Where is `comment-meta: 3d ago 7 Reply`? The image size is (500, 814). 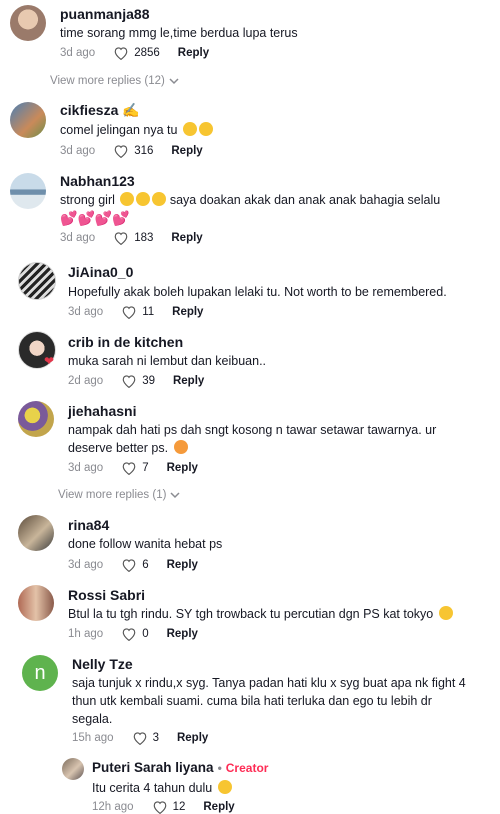 comment-meta: 3d ago 7 Reply is located at coordinates (133, 468).